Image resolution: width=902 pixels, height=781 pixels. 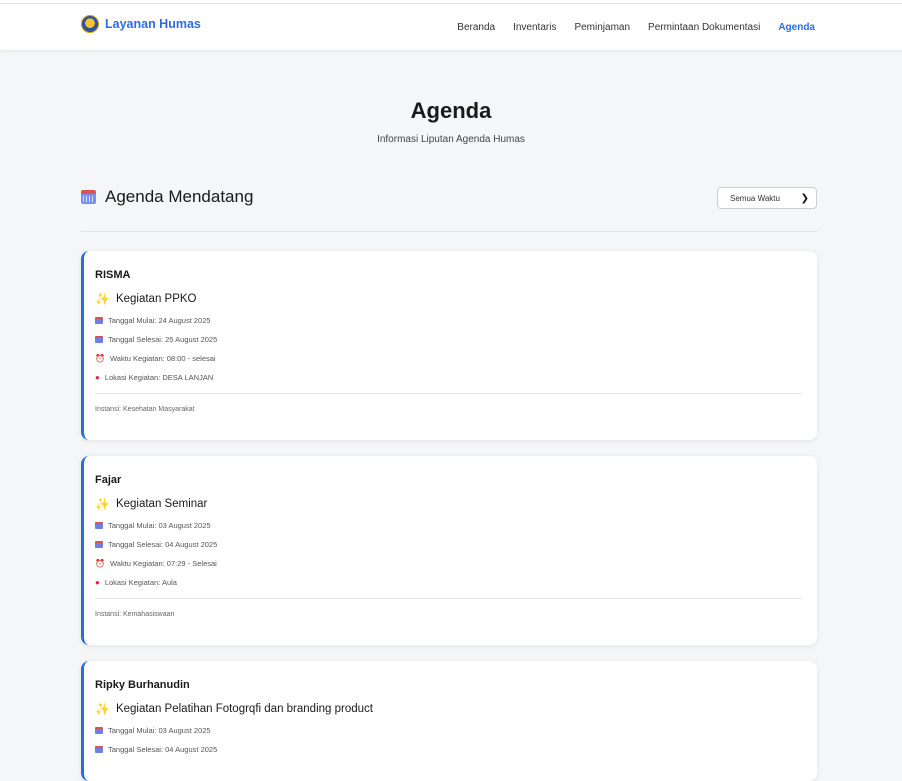 What do you see at coordinates (163, 339) in the screenshot?
I see `agenda-end-date-text: Tanggal Selesai: 25 August 2025` at bounding box center [163, 339].